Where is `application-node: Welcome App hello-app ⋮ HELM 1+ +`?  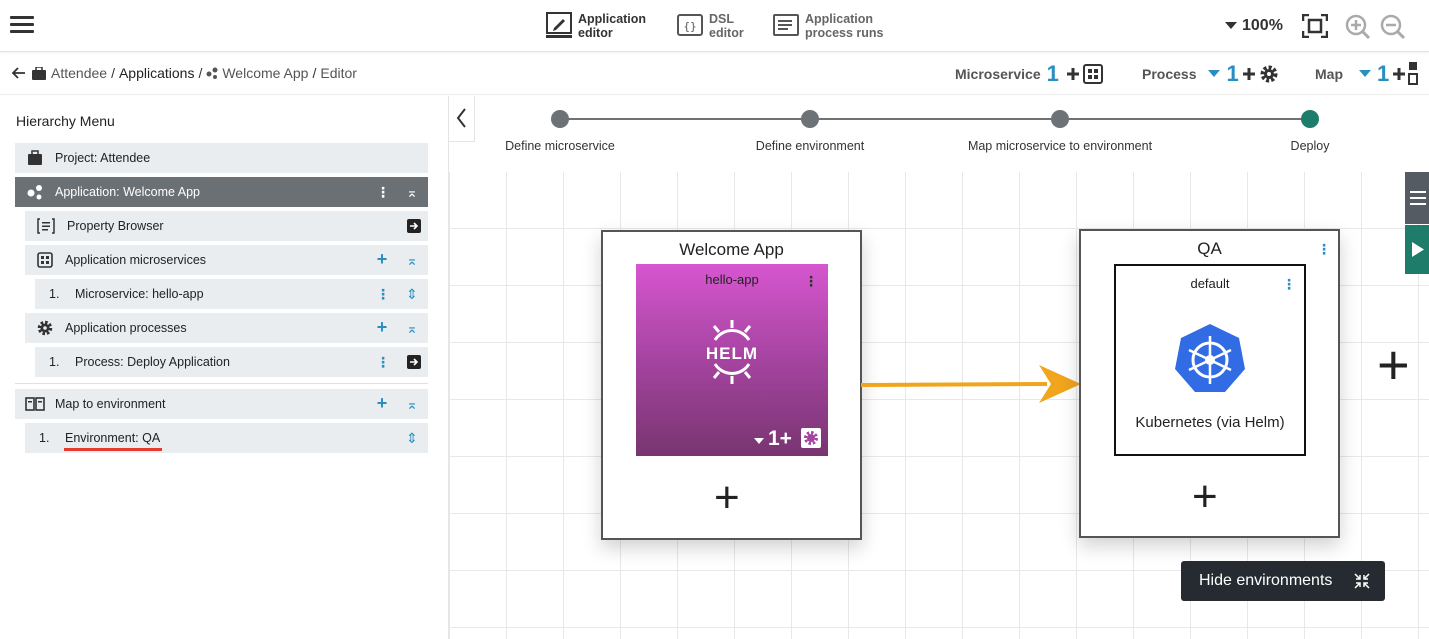
application-node: Welcome App hello-app ⋮ HELM 1+ + is located at coordinates (731, 385).